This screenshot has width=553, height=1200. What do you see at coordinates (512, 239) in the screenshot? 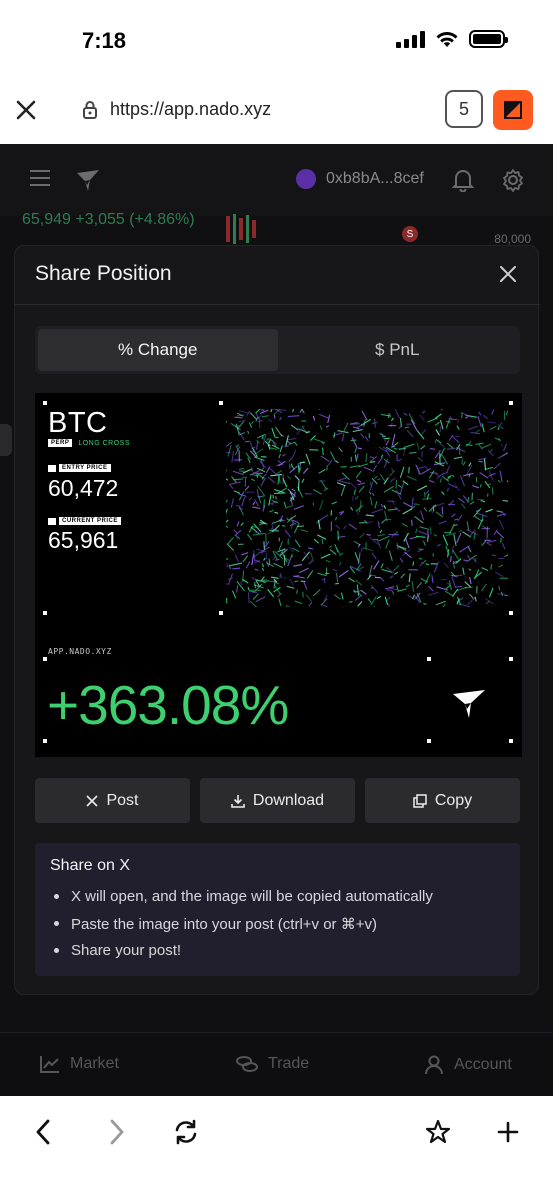
I see `chart-axis-label: 80,000` at bounding box center [512, 239].